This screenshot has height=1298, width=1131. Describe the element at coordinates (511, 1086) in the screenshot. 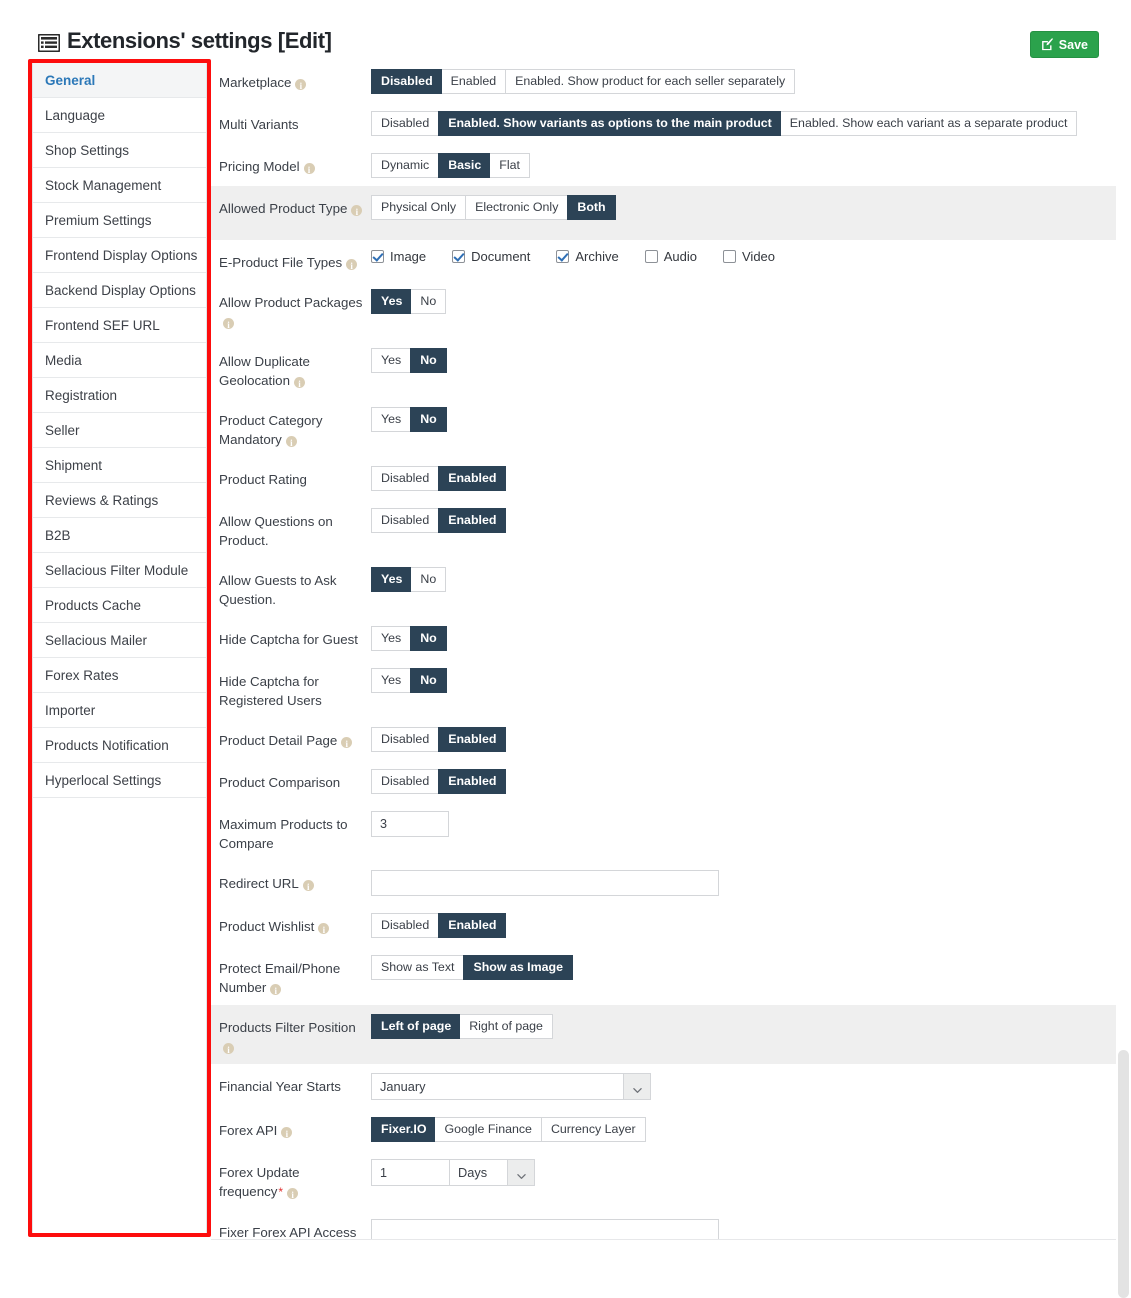

I see `select-financial-year-starts: January` at that location.